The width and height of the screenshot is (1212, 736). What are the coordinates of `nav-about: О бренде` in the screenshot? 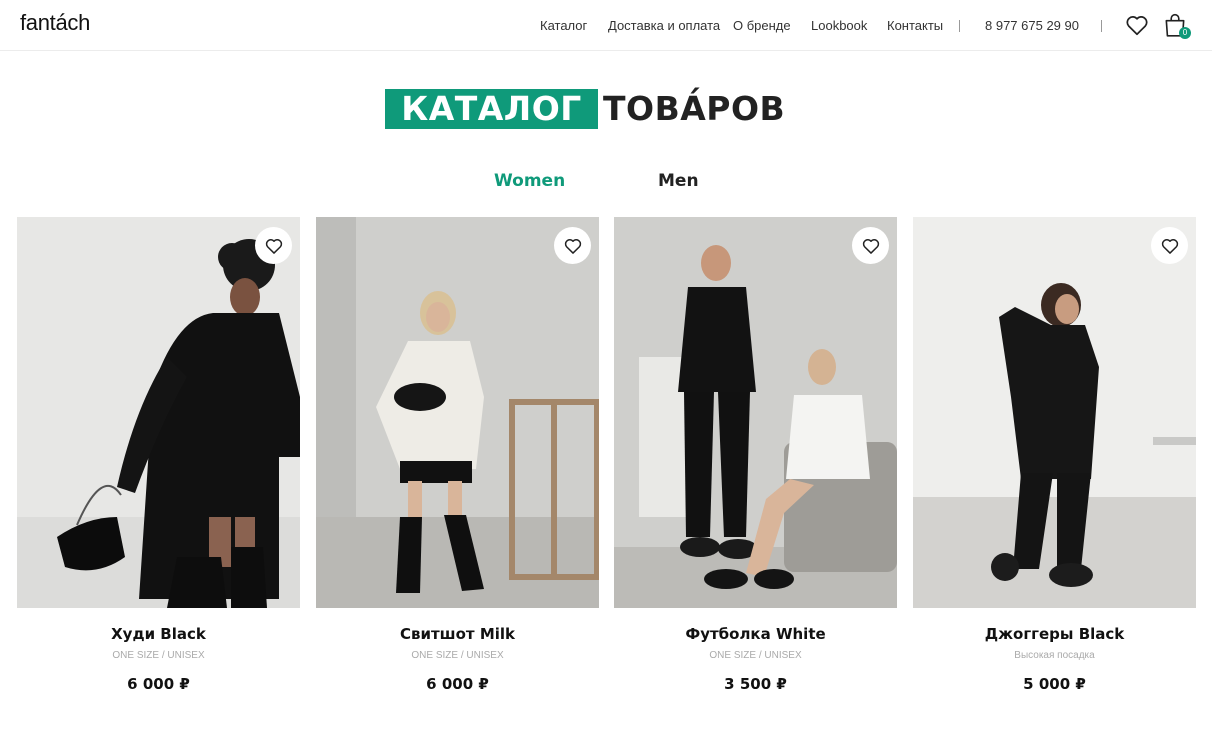 It's located at (762, 25).